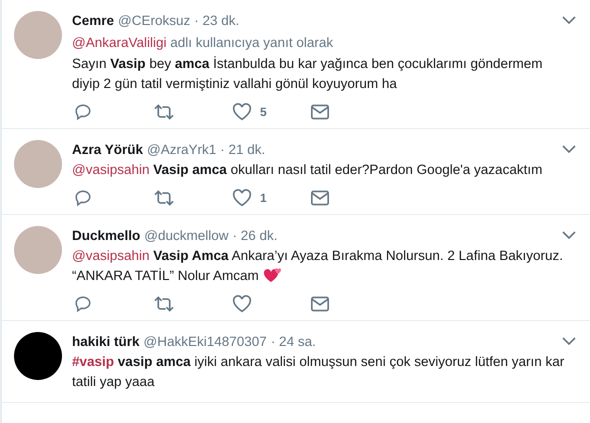  What do you see at coordinates (93, 361) in the screenshot?
I see `hashtag-link: #vasip` at bounding box center [93, 361].